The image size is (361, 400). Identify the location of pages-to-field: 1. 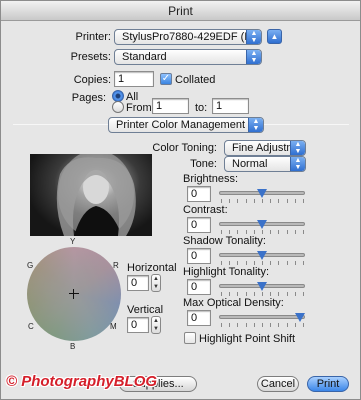
(230, 106).